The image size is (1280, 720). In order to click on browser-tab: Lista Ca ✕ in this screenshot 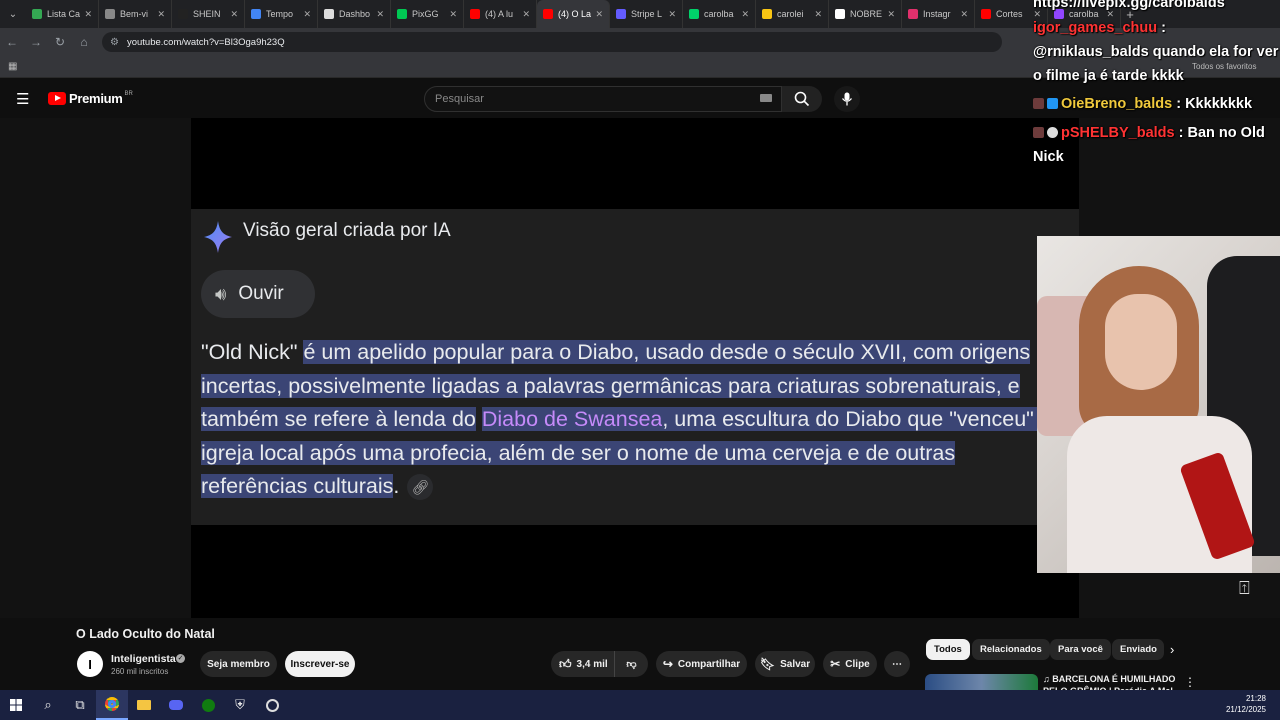, I will do `click(62, 14)`.